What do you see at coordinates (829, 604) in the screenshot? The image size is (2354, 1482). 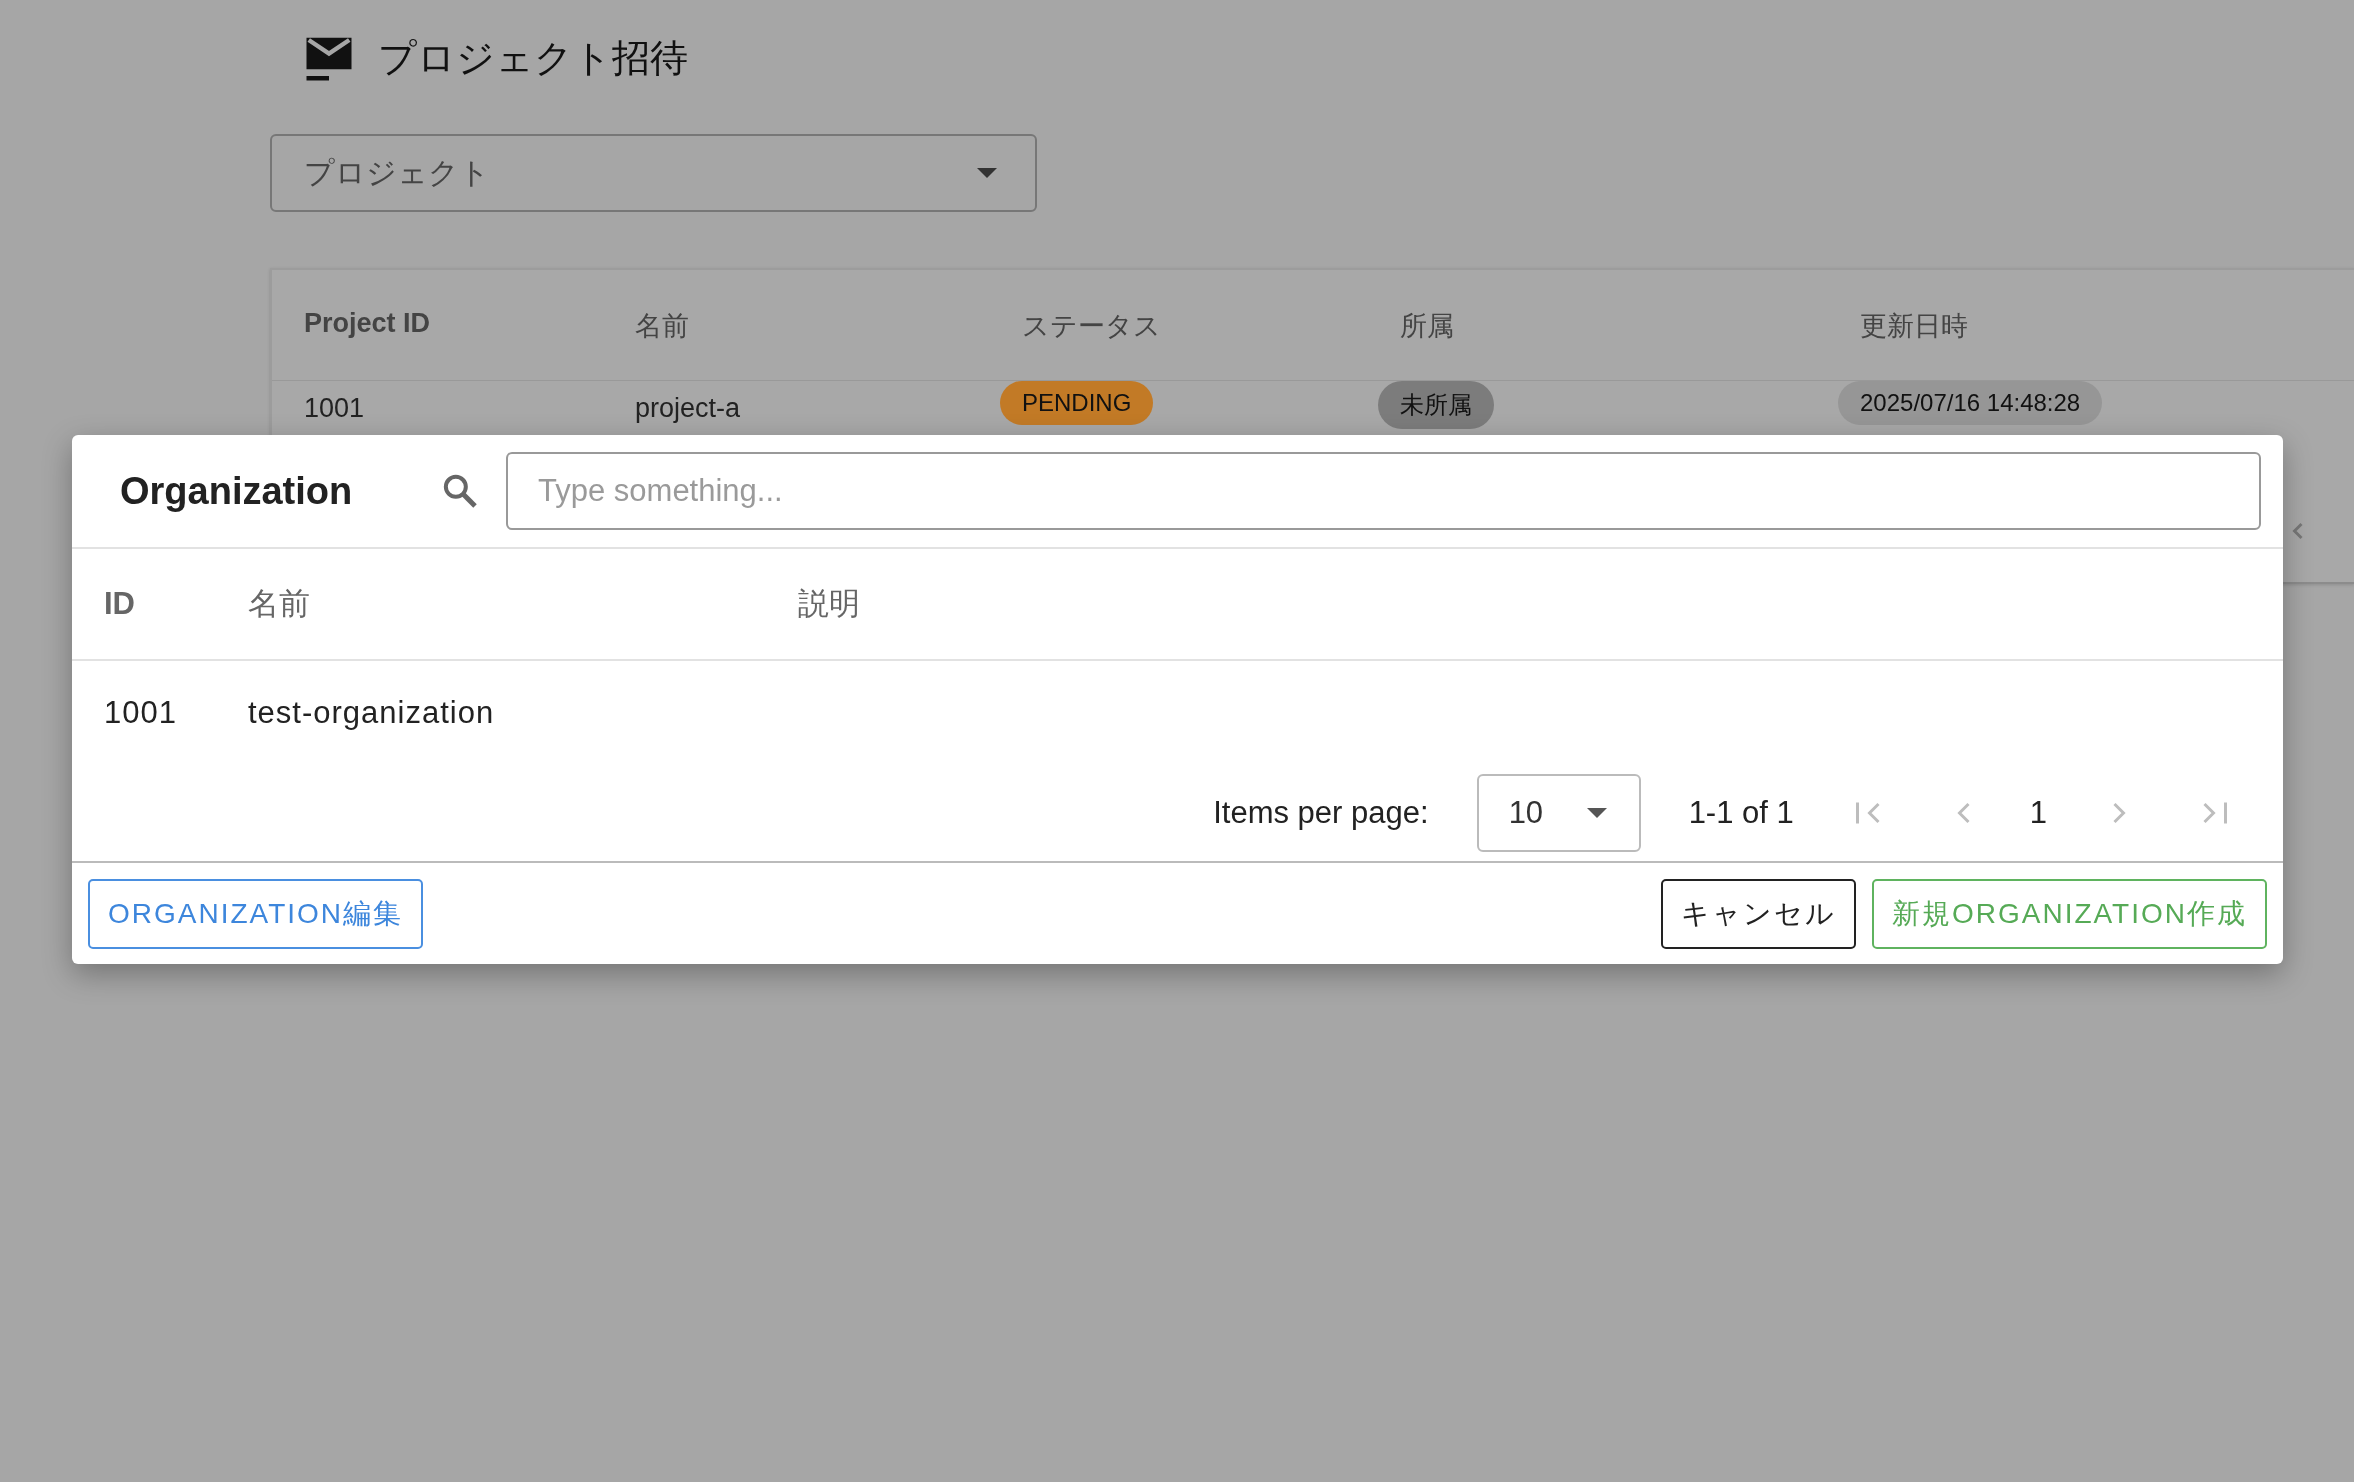 I see `column-header: 説明` at bounding box center [829, 604].